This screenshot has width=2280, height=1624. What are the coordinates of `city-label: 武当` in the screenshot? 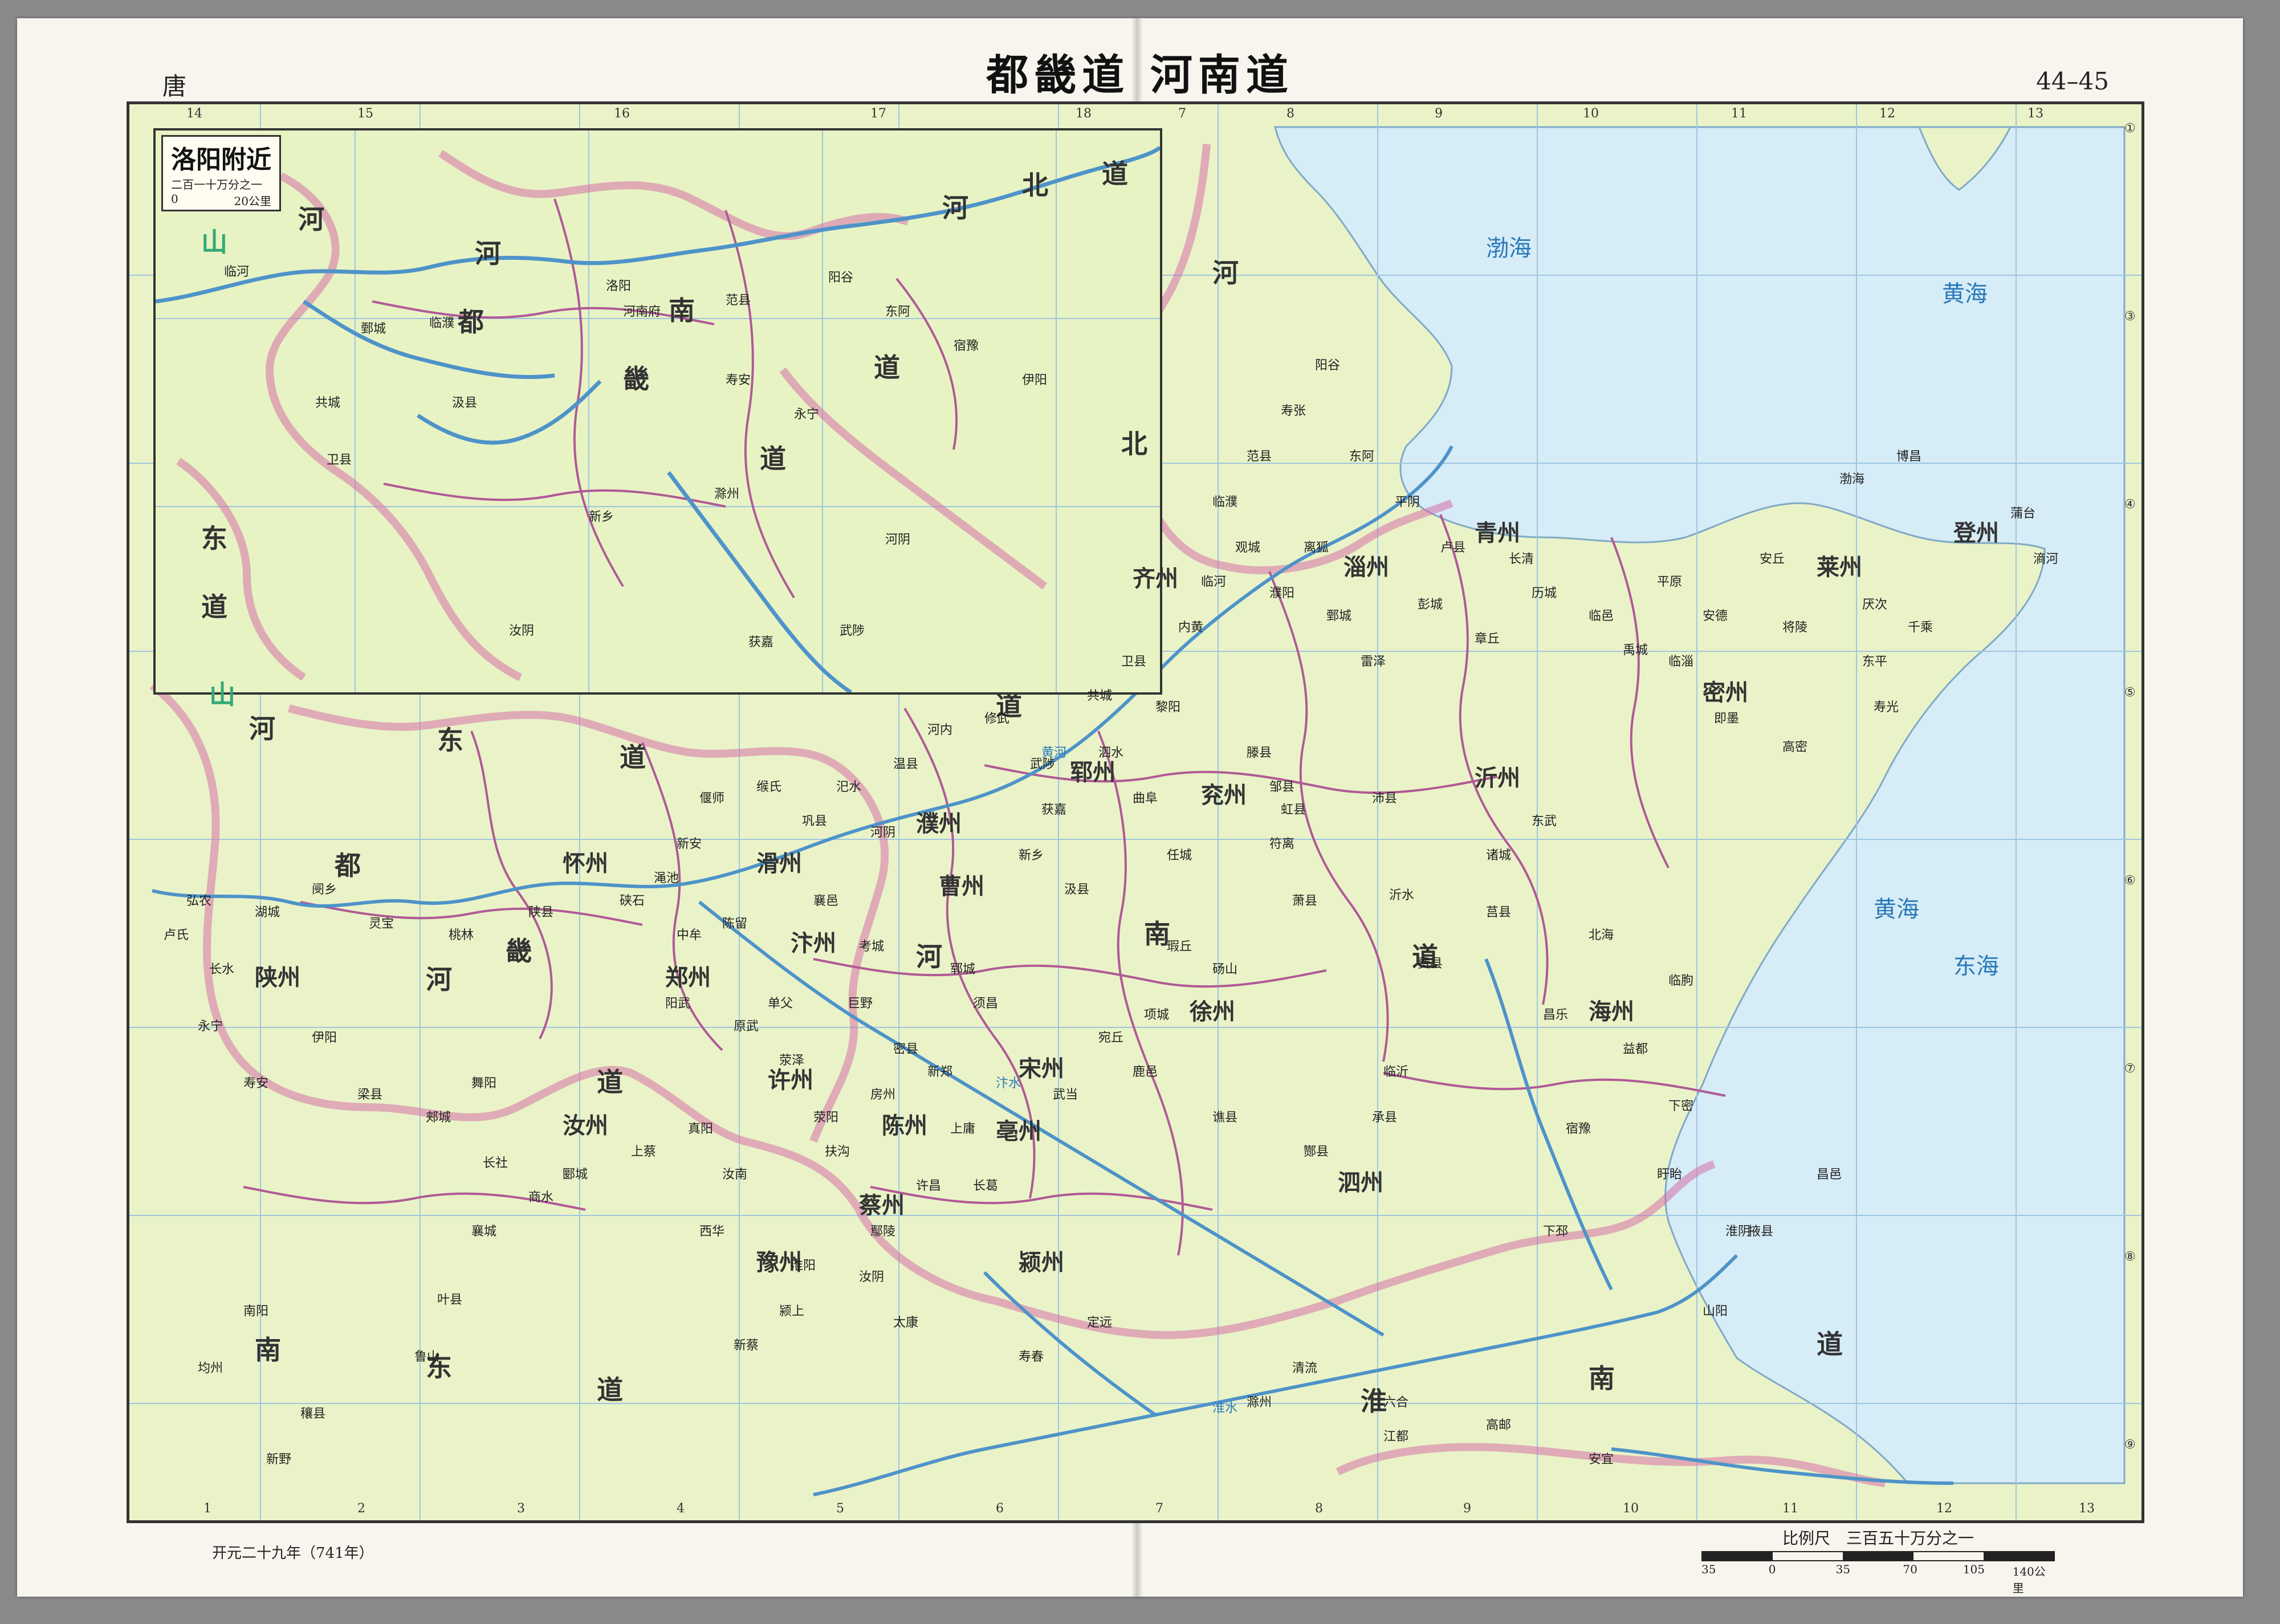 It's located at (1065, 1095).